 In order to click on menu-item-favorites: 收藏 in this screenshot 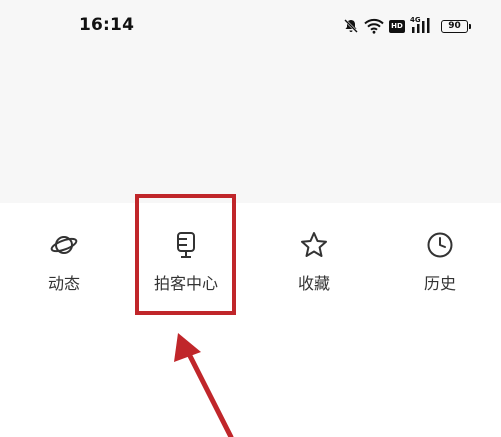, I will do `click(314, 266)`.